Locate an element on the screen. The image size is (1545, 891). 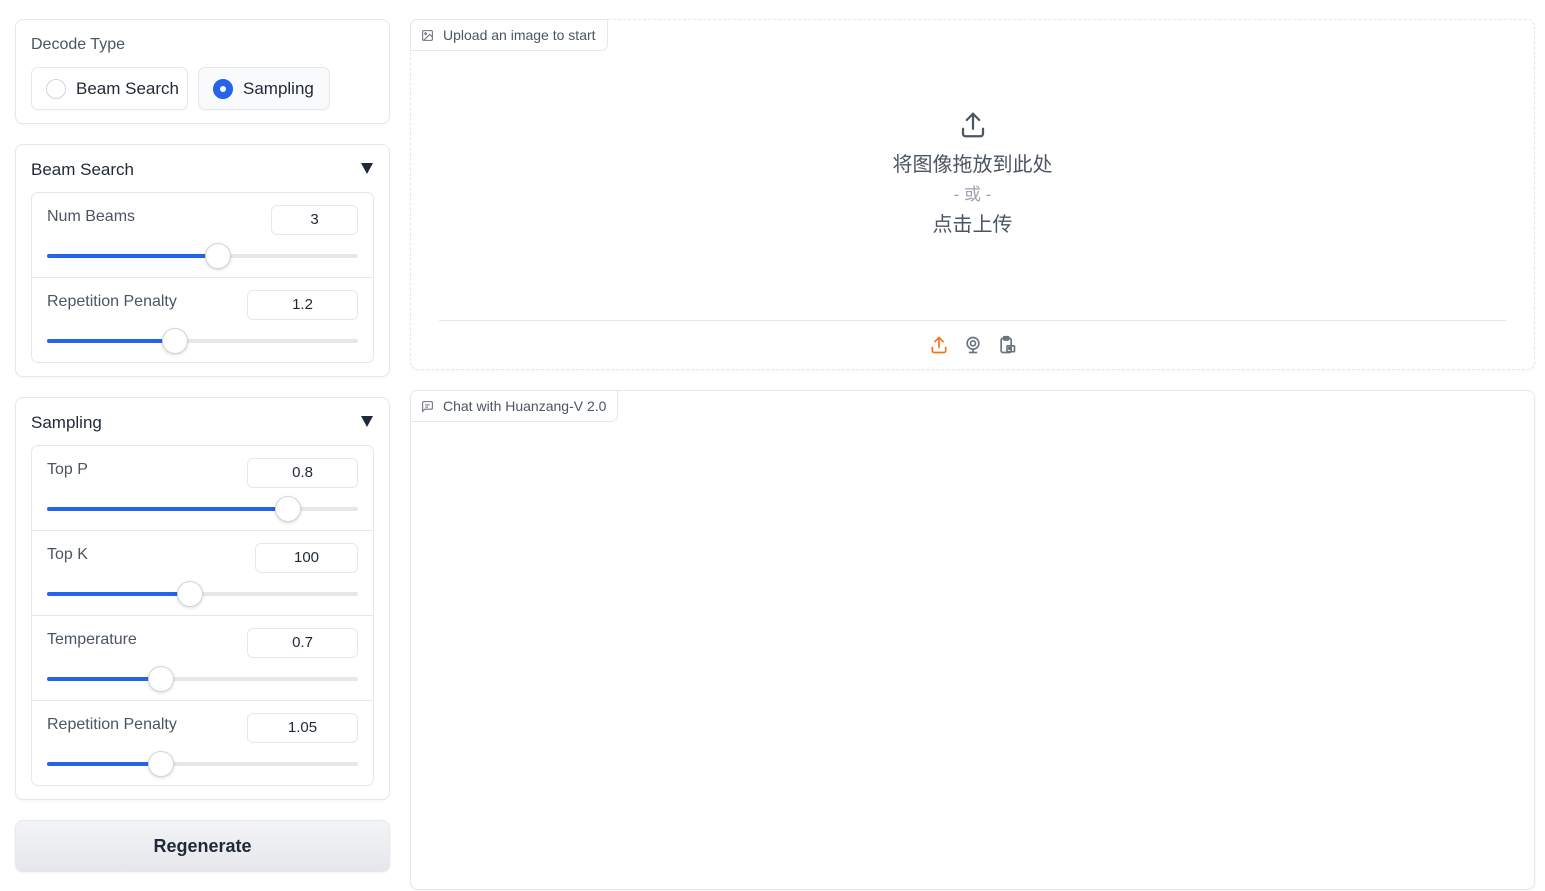
webcam-source-button is located at coordinates (973, 345).